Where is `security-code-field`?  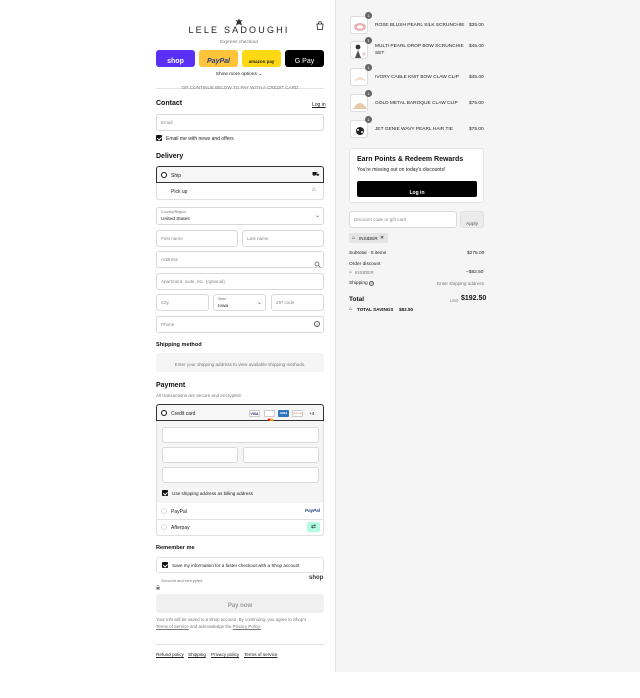
security-code-field is located at coordinates (281, 455).